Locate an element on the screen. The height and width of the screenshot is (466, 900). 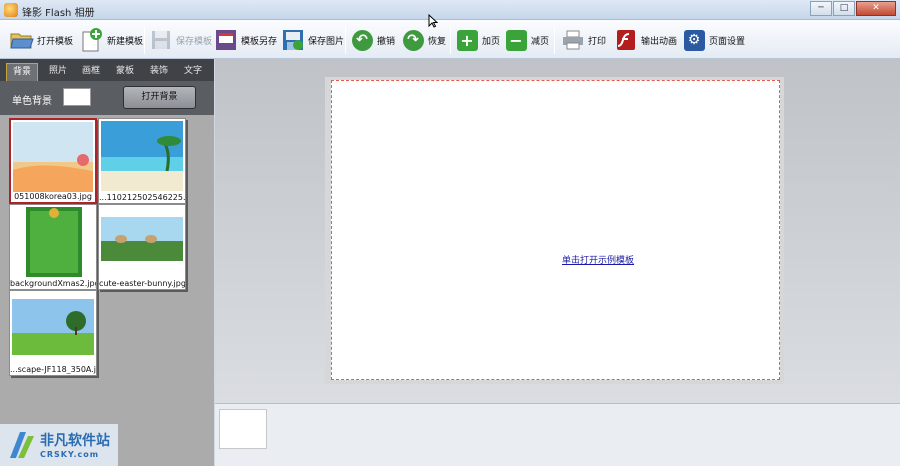
print-button: 打印 is located at coordinates (583, 40).